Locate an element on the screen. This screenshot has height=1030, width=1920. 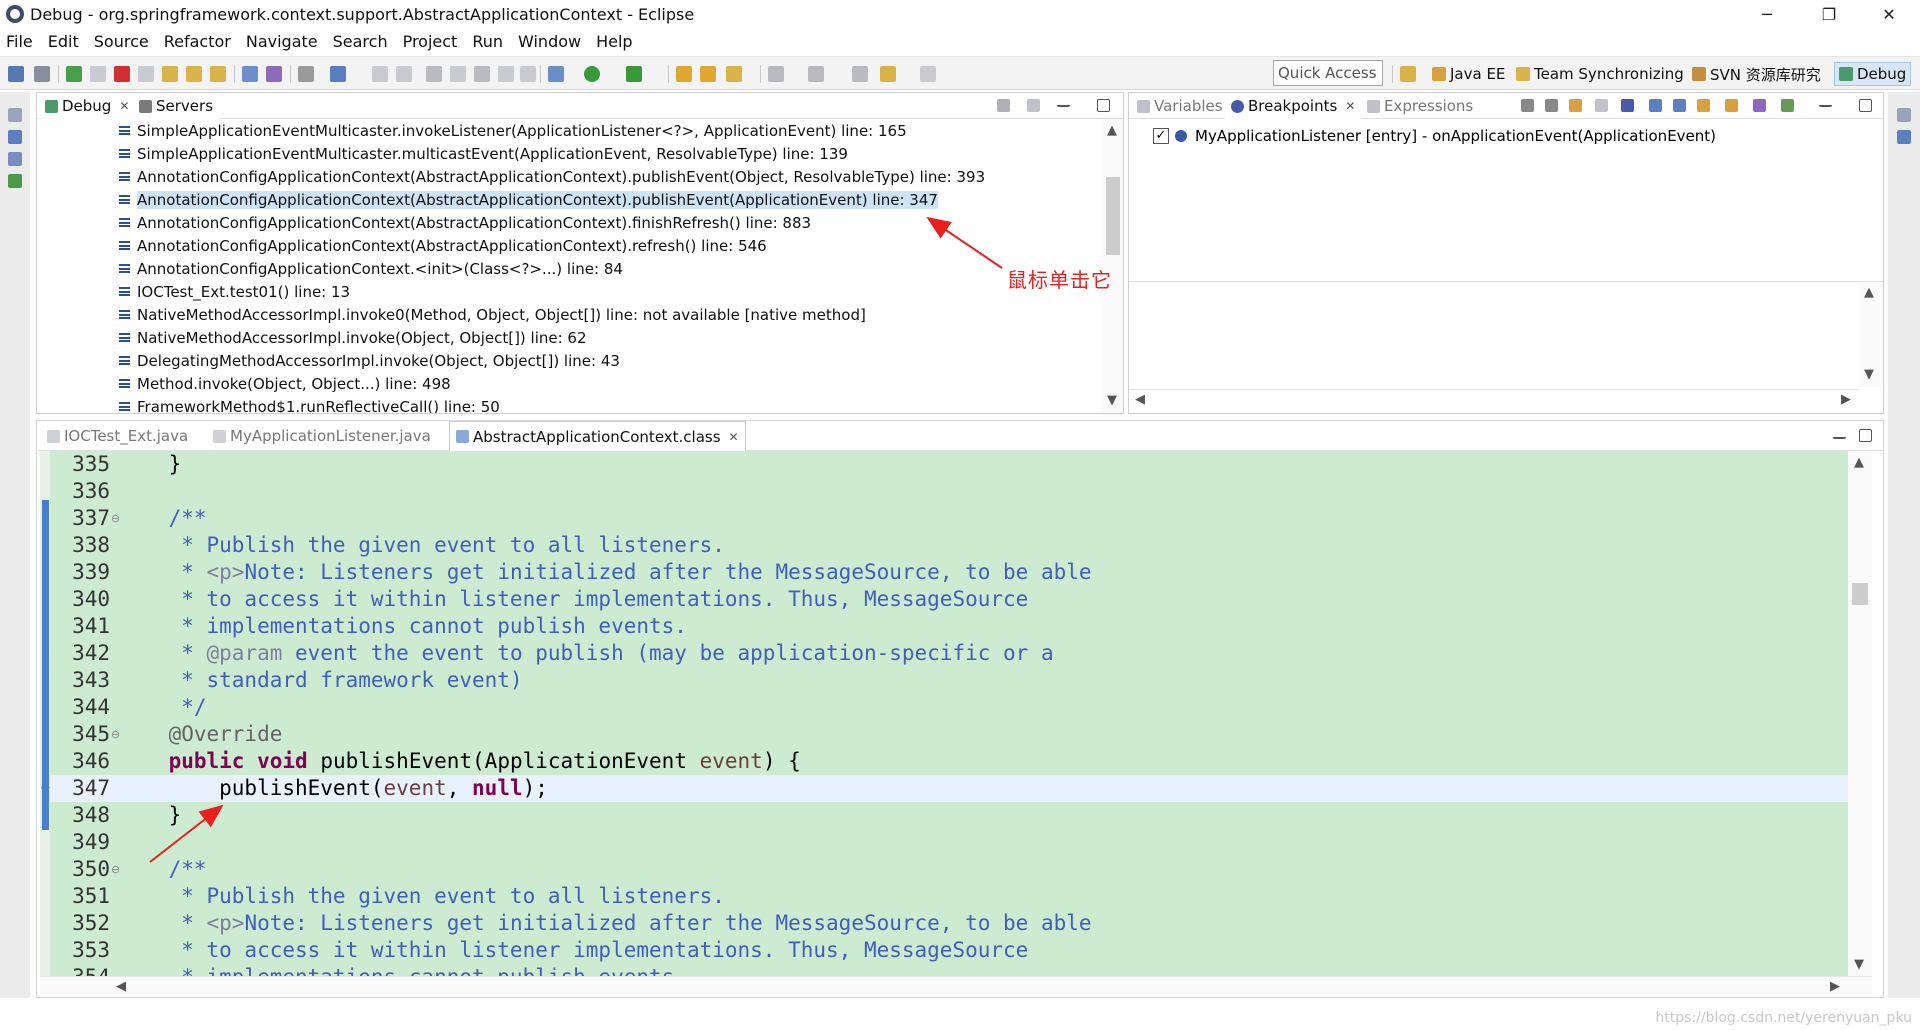
code-line: 350 ⊖ /** is located at coordinates (949, 869).